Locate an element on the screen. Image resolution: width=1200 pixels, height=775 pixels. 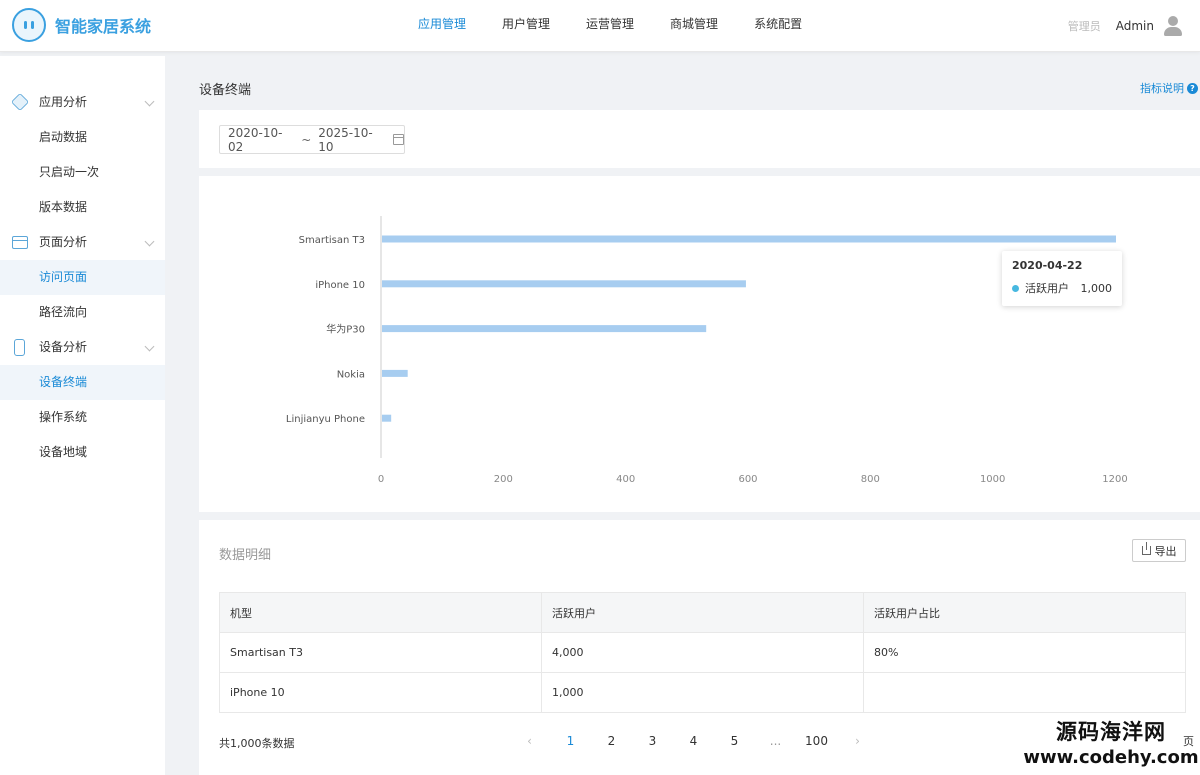
table-header-row: 机型 活跃用户 活跃用户占比 is located at coordinates (702, 612).